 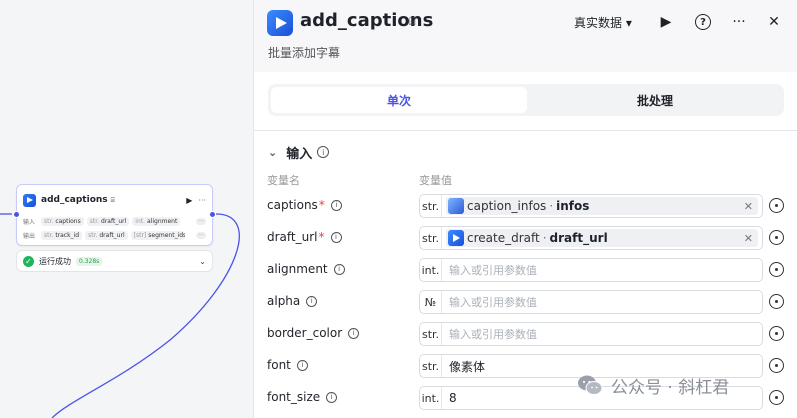 What do you see at coordinates (29, 222) in the screenshot?
I see `node-input-label: 输入` at bounding box center [29, 222].